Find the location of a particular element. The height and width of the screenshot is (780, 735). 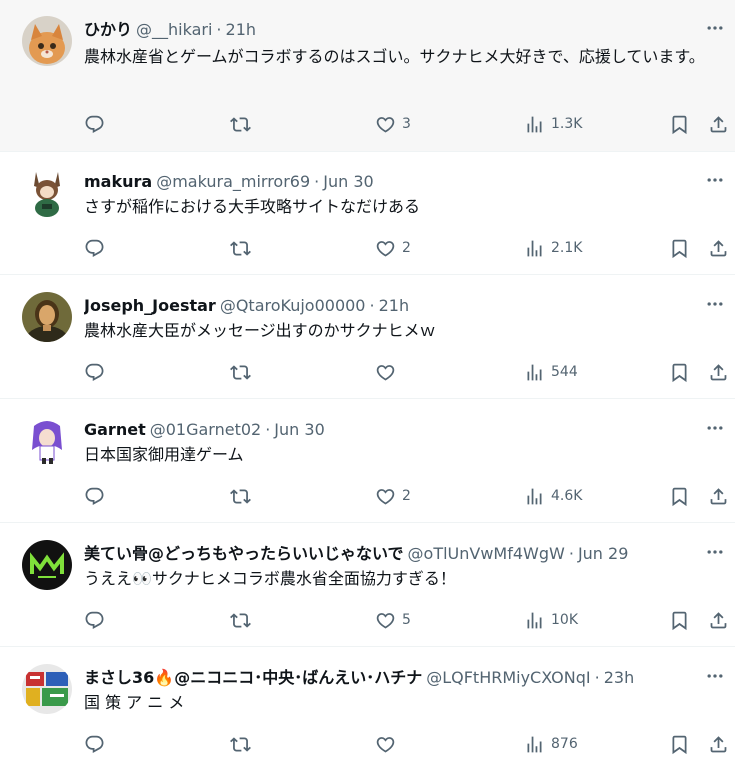

views-button: 544 is located at coordinates (551, 372).